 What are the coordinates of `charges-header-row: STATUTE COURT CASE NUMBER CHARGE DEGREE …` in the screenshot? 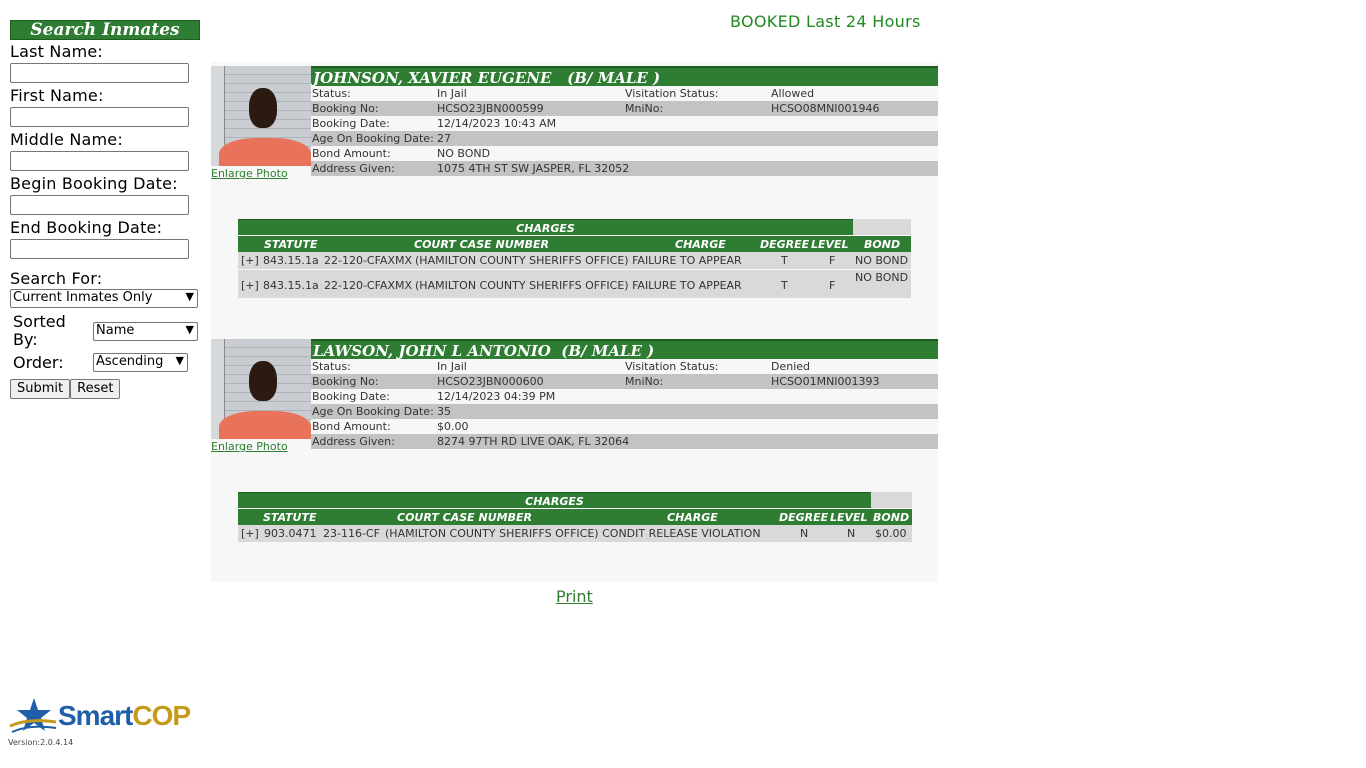 It's located at (575, 516).